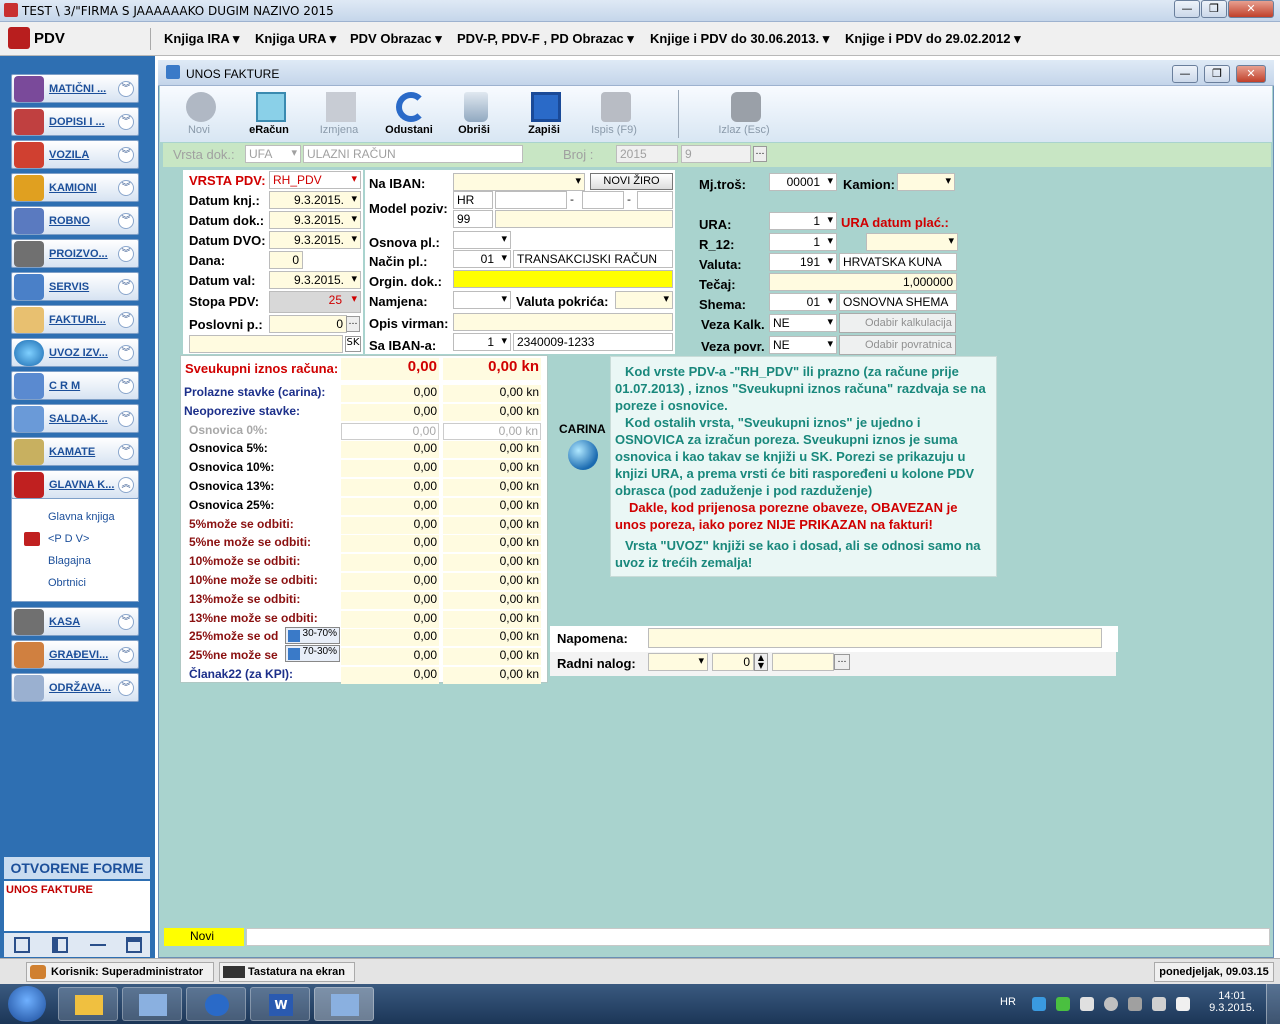 The height and width of the screenshot is (1024, 1280). I want to click on clock: 14:01 9.3.2015., so click(1232, 1002).